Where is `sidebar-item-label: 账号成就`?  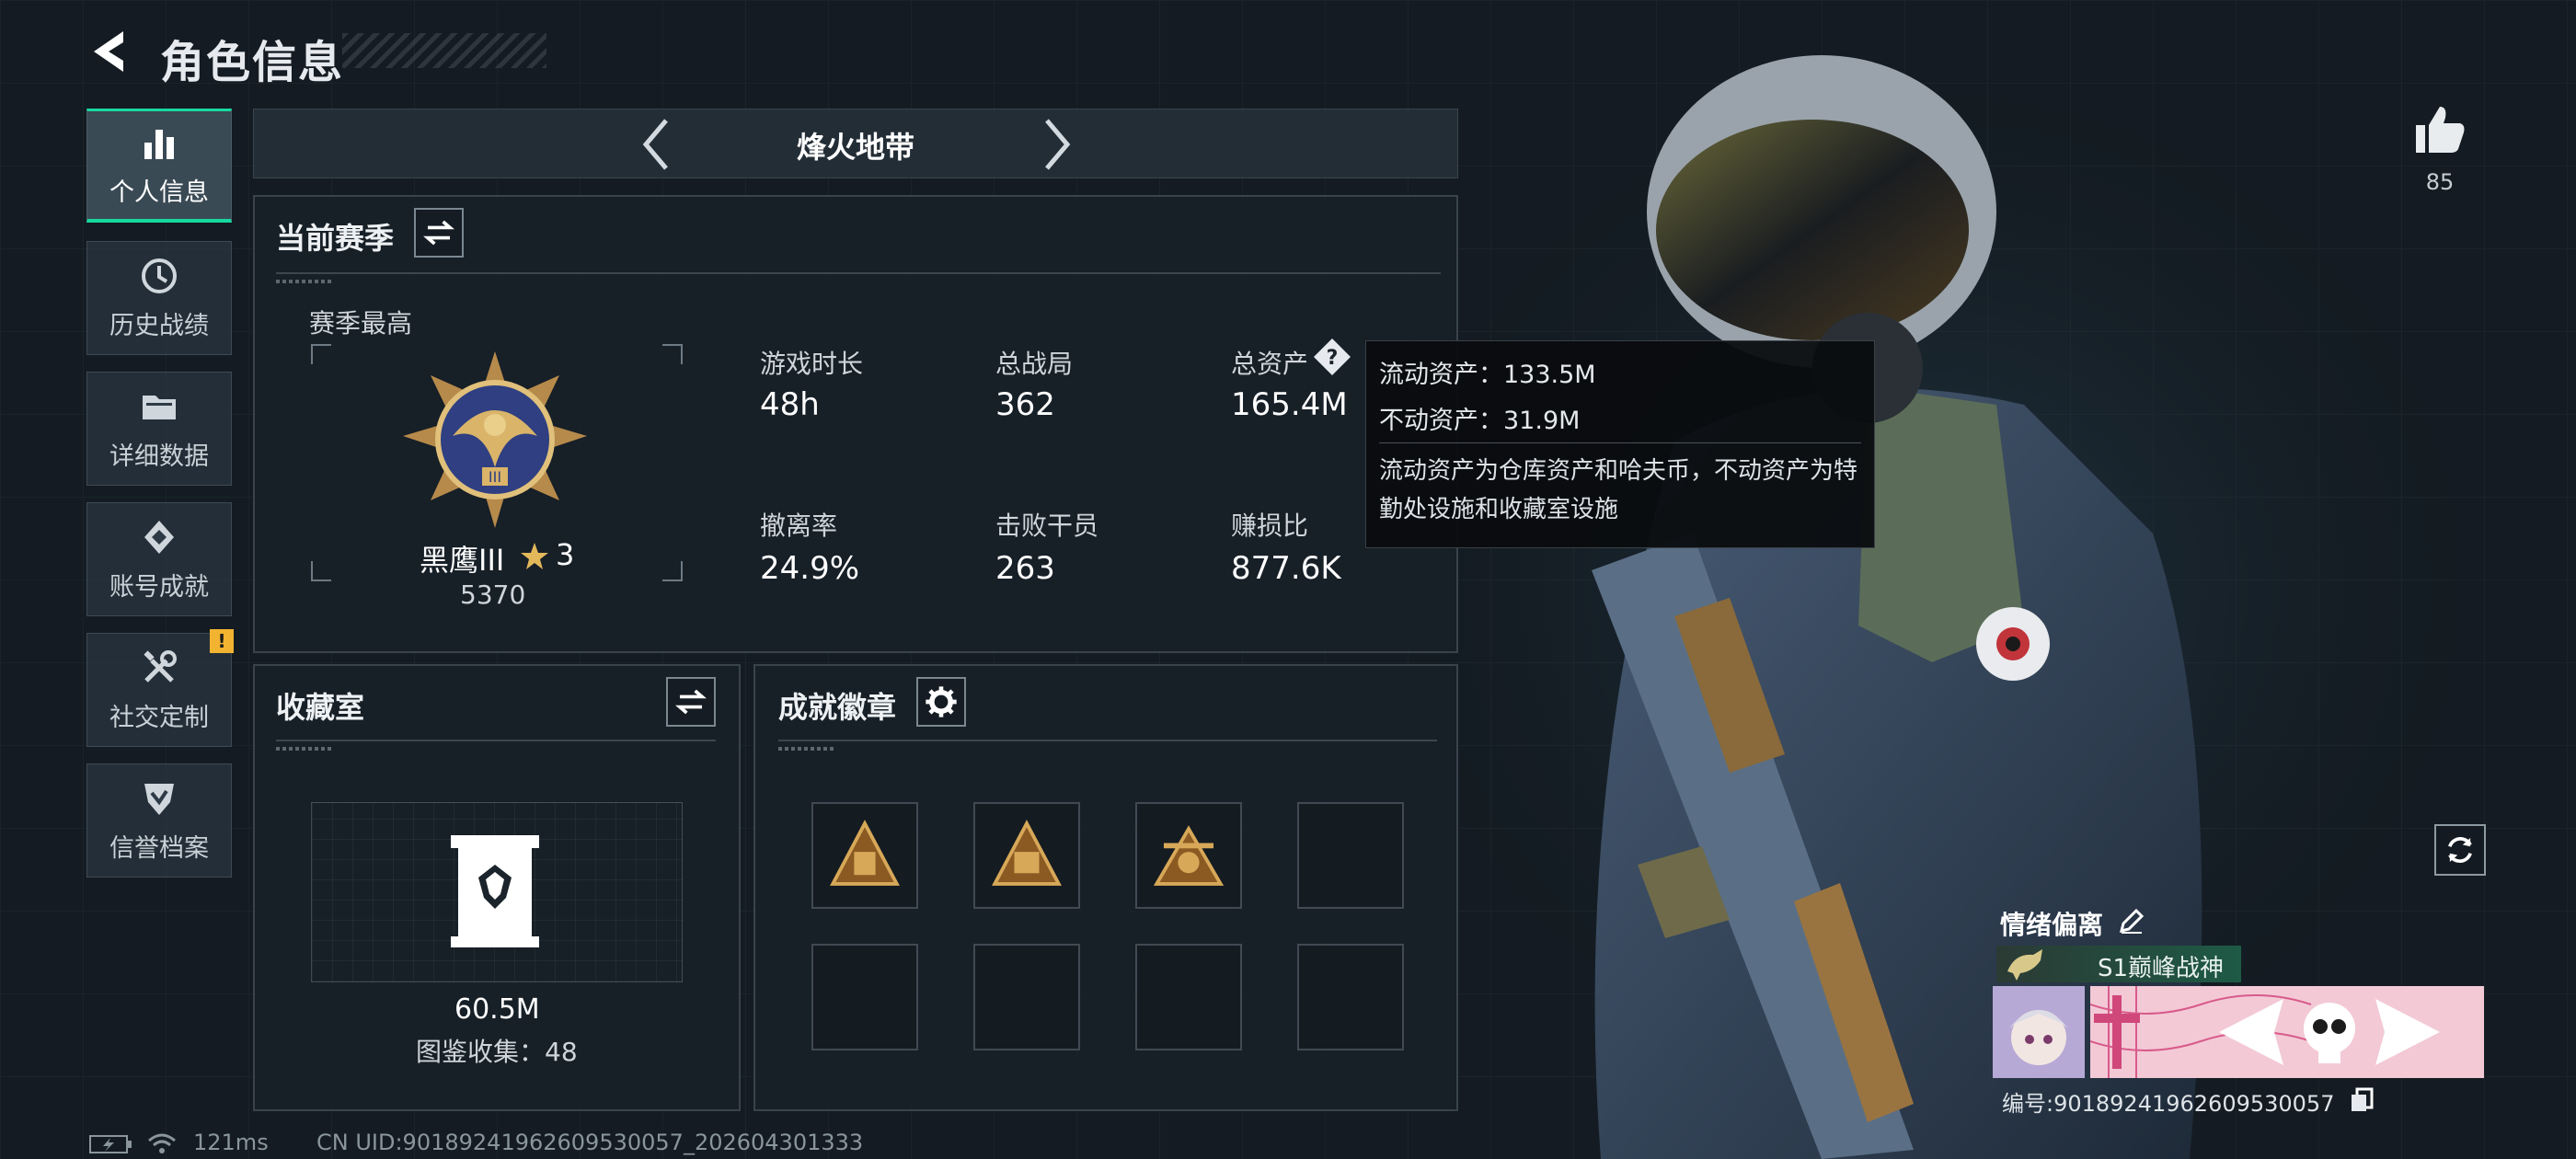
sidebar-item-label: 账号成就 is located at coordinates (159, 587).